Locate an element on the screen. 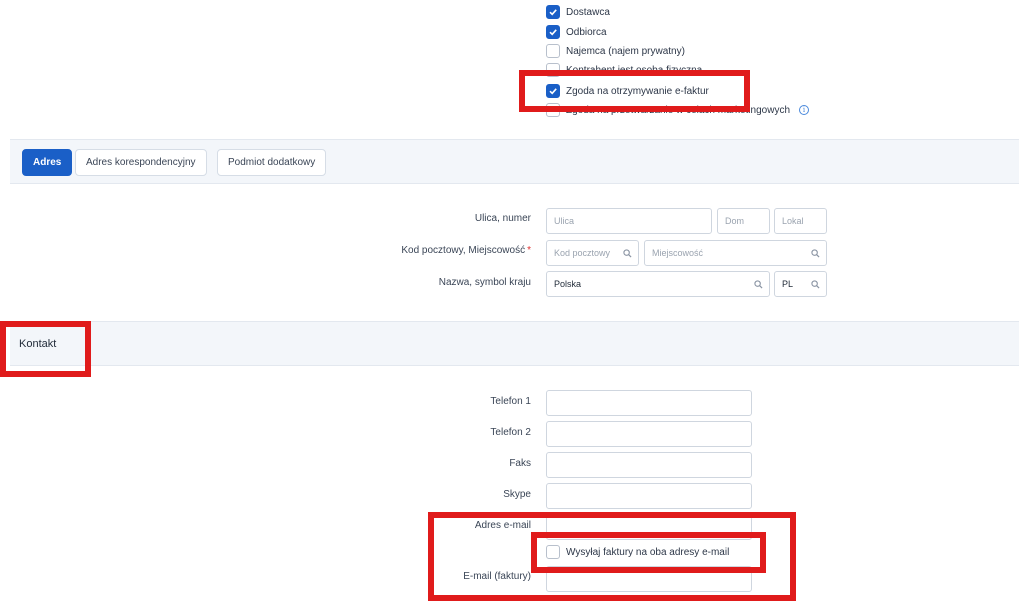  phone1-label: Telefon 1 is located at coordinates (510, 401).